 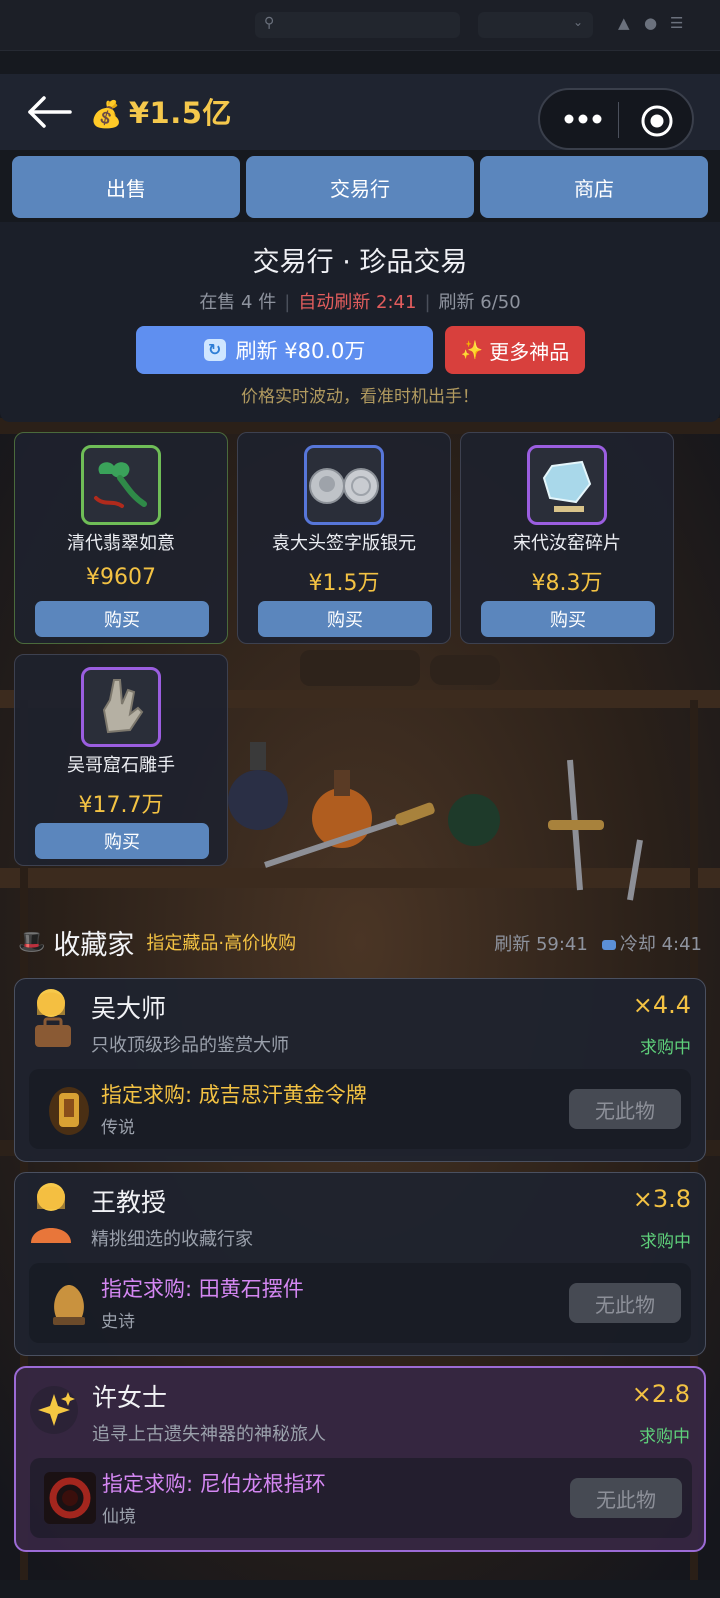 What do you see at coordinates (214, 1484) in the screenshot?
I see `request-label: 指定求购: 尼伯龙根指环` at bounding box center [214, 1484].